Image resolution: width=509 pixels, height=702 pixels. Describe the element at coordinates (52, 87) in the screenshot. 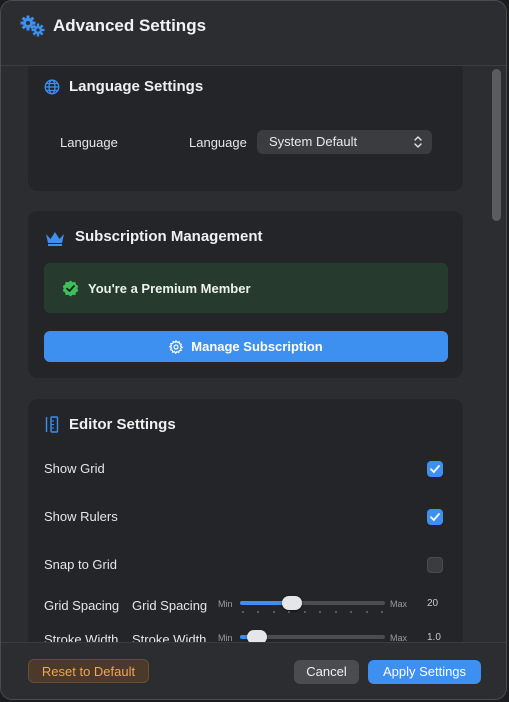

I see `globe-icon` at that location.